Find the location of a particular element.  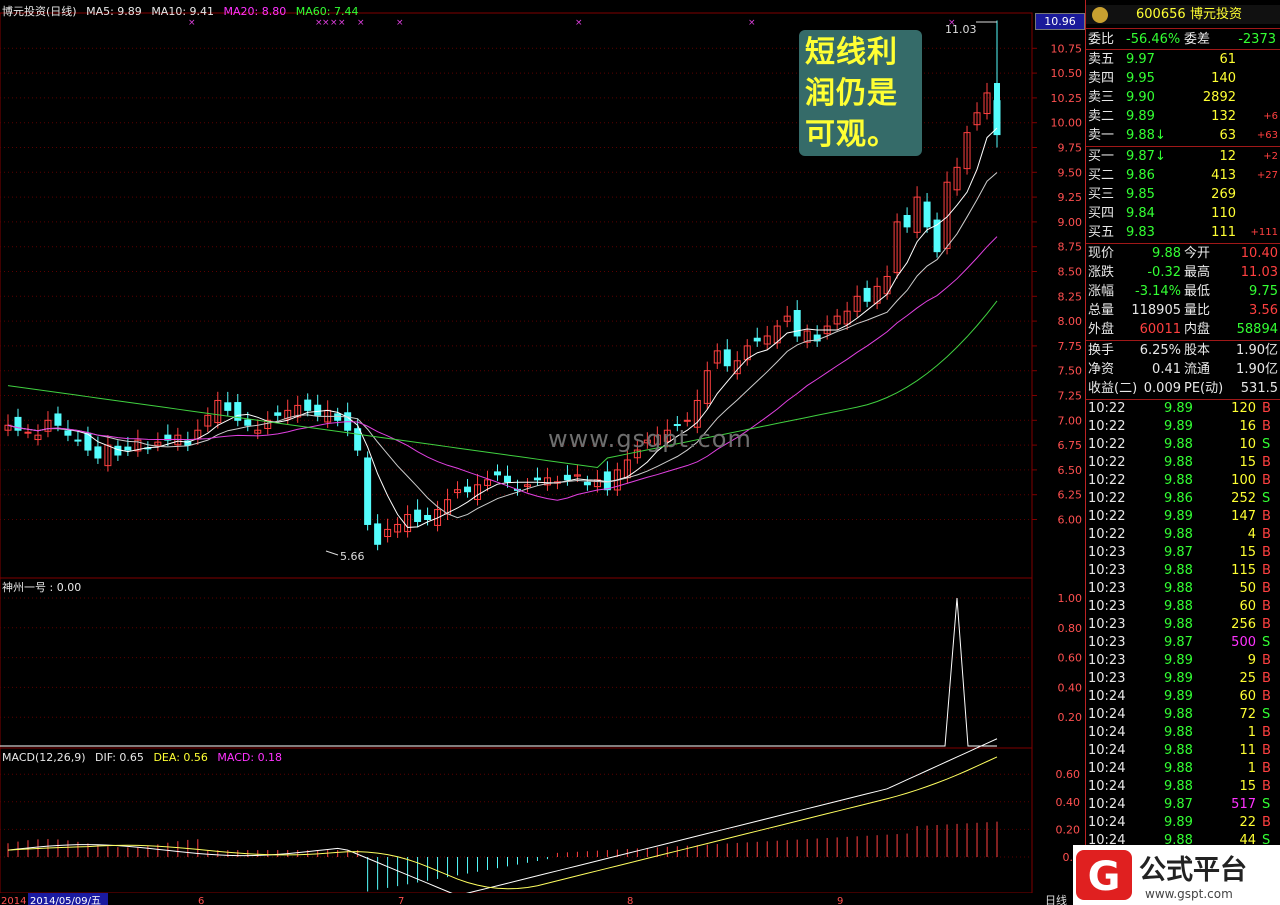

price-axis-label: 6.50 is located at coordinates (1070, 470).